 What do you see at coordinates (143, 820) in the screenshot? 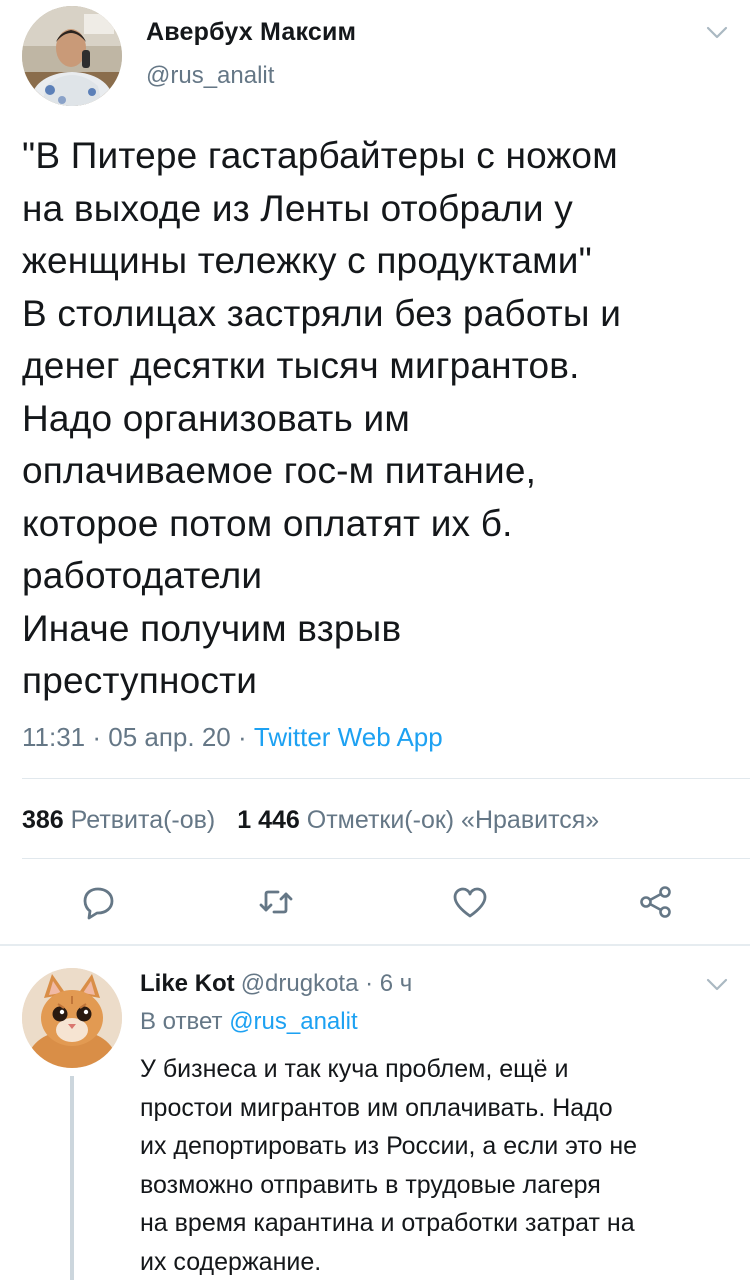
I see `retweets-label: Ретвита(-ов)` at bounding box center [143, 820].